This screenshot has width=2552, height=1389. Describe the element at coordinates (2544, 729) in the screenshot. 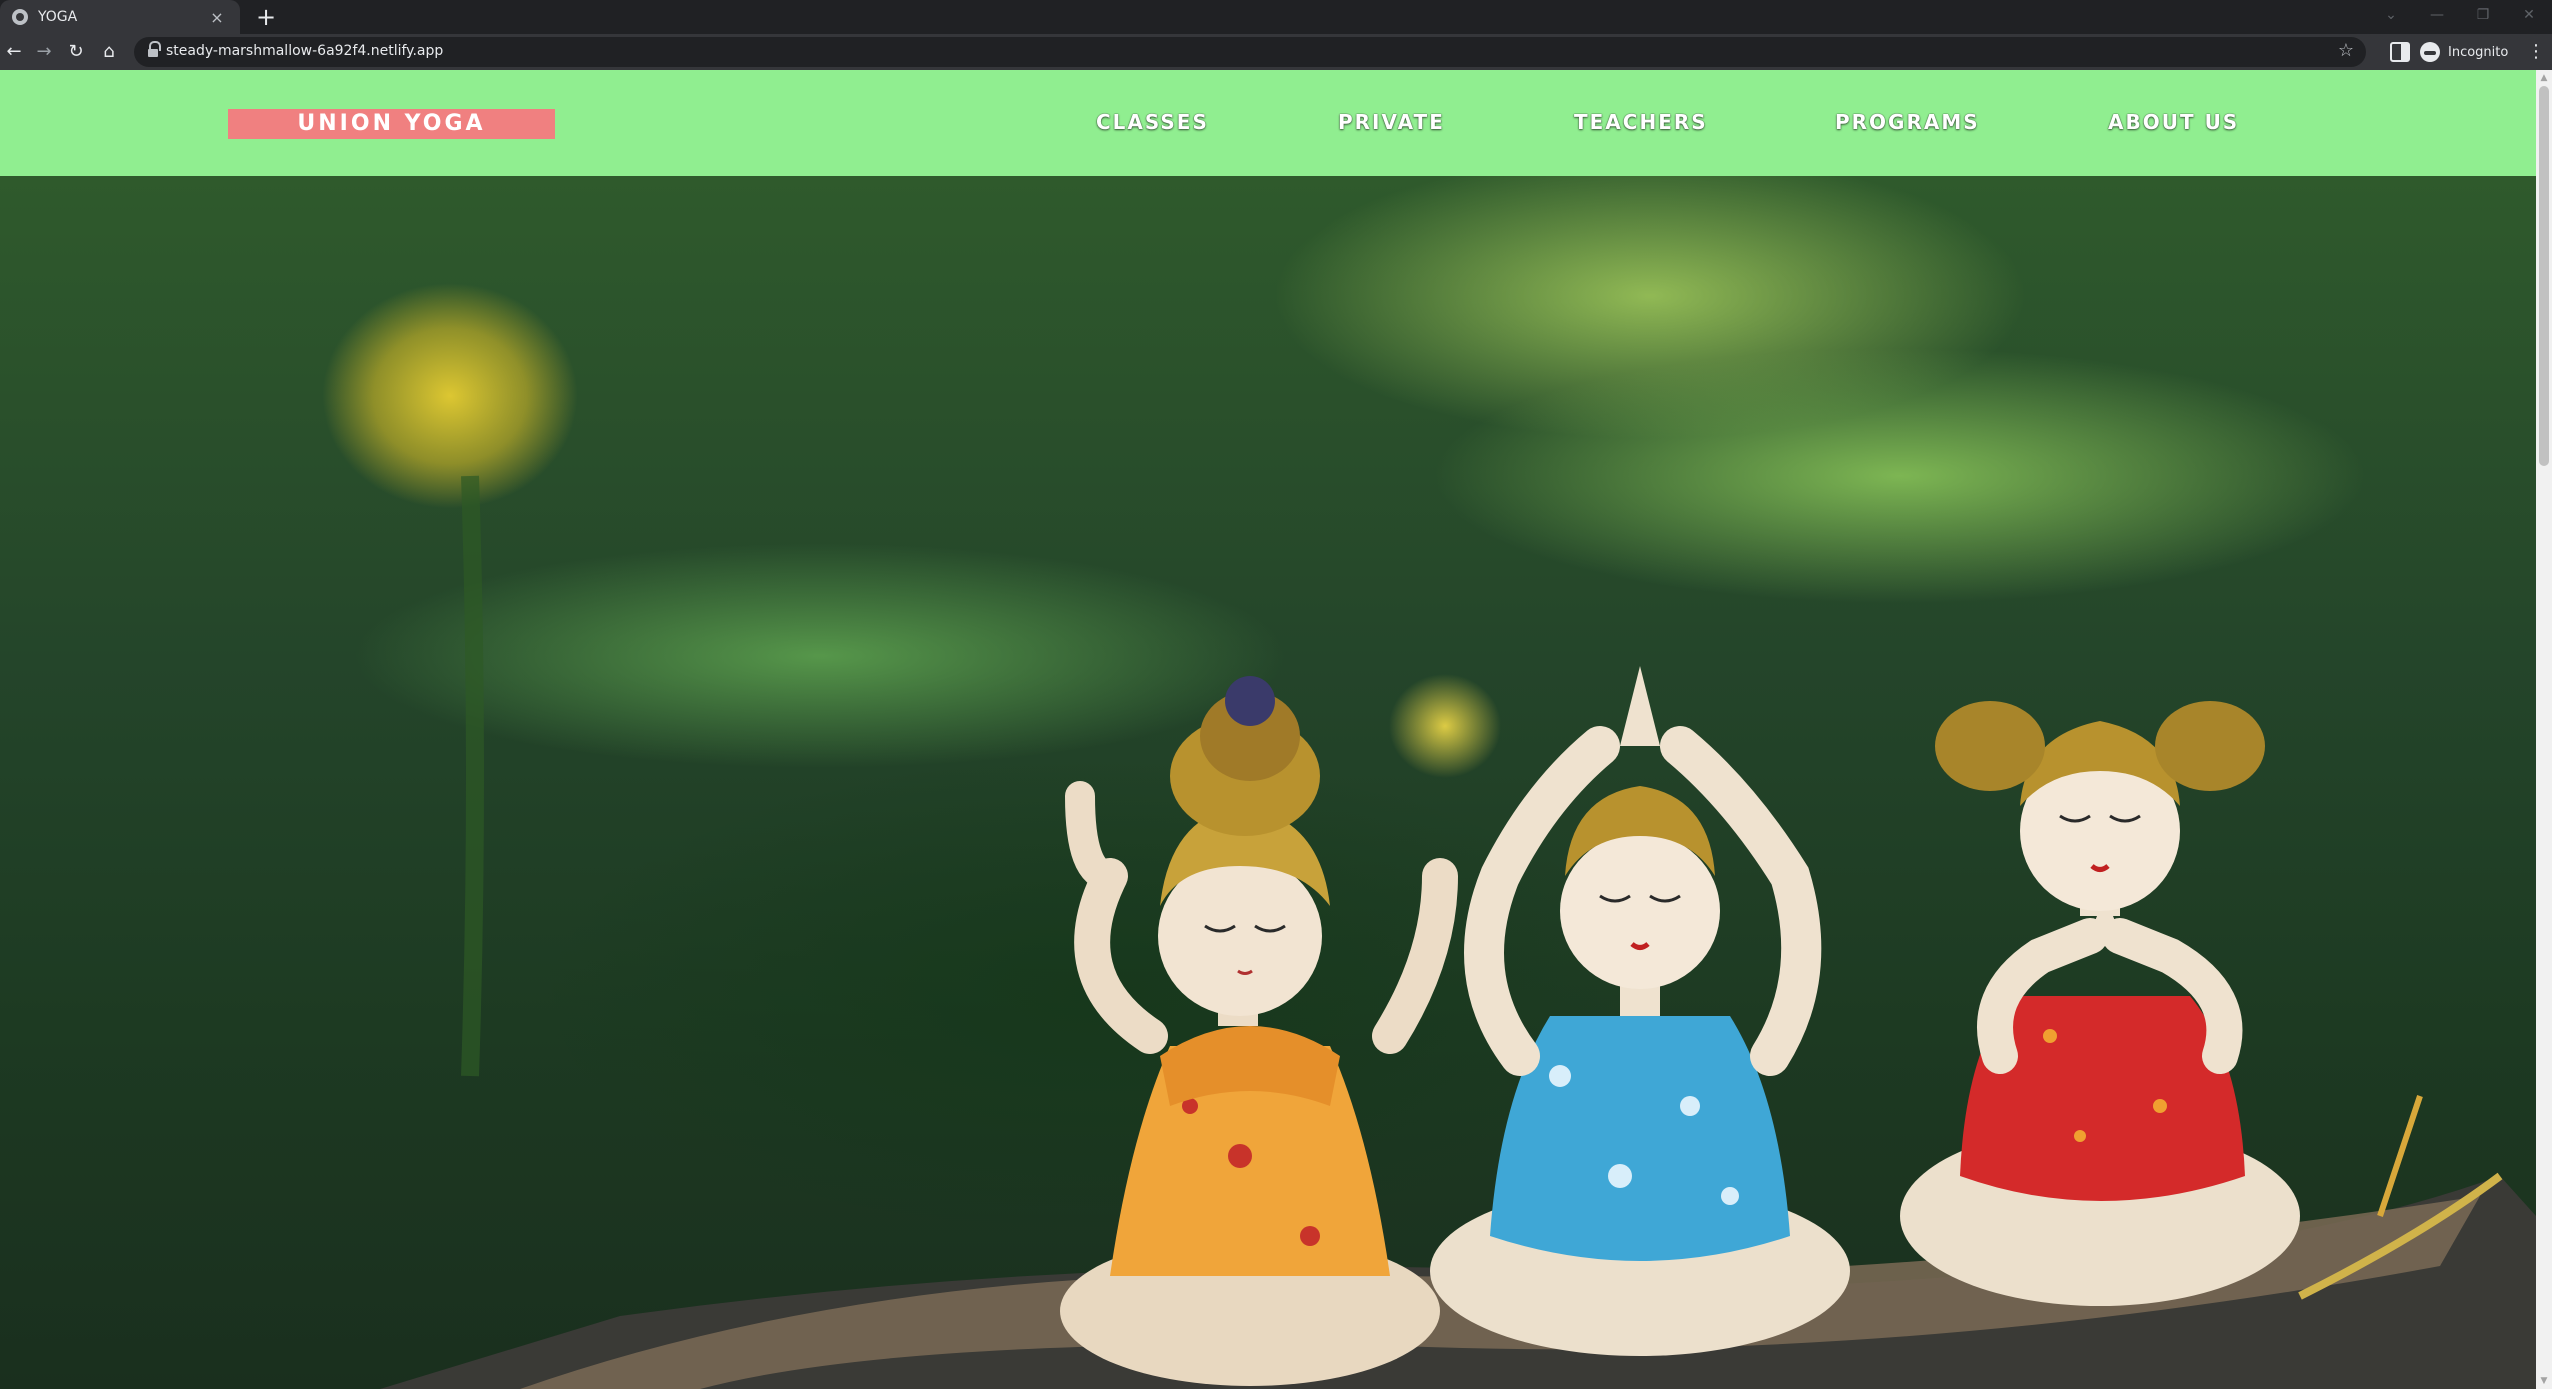

I see `page-scrollbar: ▲ ▼` at that location.